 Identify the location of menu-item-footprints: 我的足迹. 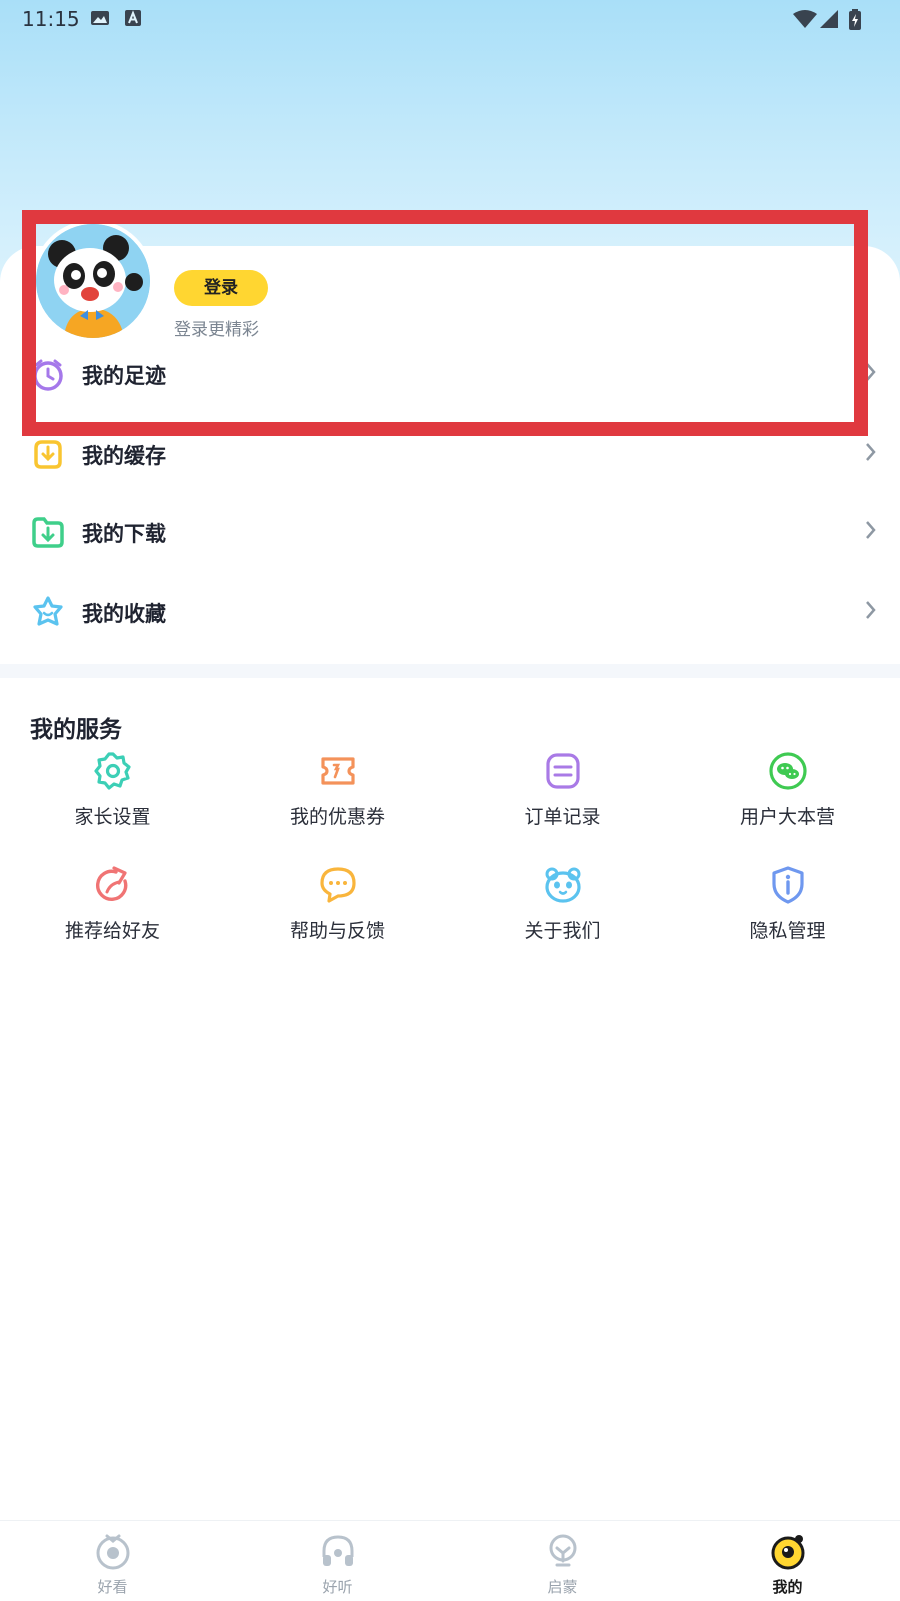
(450, 374).